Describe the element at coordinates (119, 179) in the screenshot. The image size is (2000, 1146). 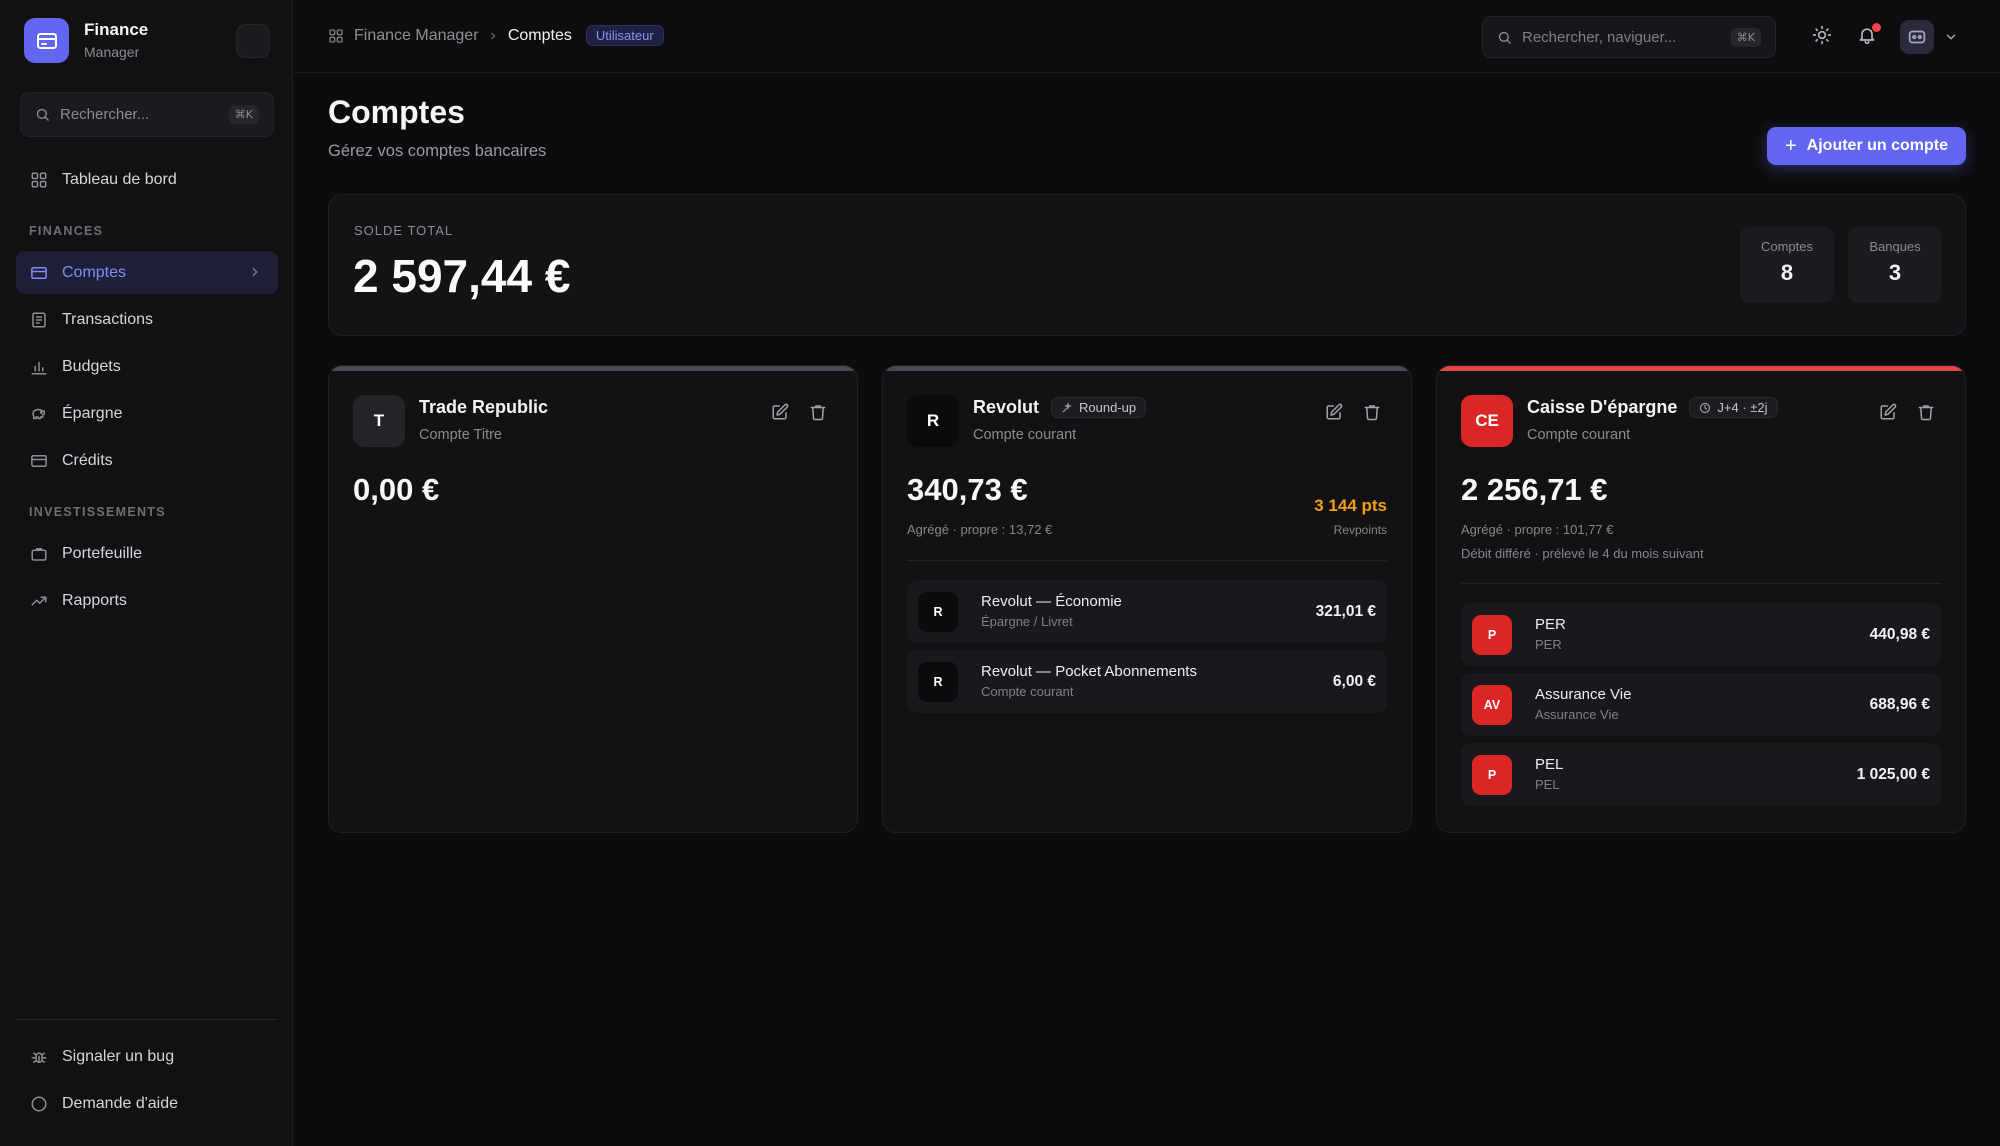
I see `sidebar-item-label: Tableau de bord` at that location.